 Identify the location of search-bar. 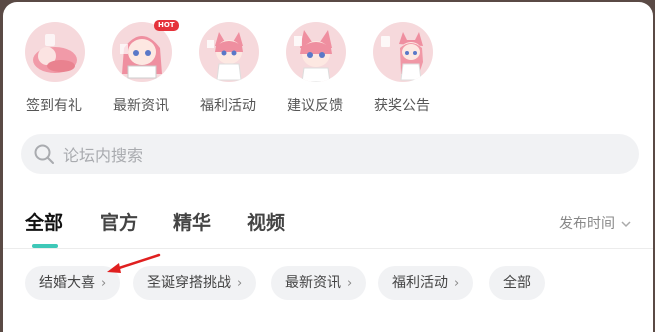
(330, 155).